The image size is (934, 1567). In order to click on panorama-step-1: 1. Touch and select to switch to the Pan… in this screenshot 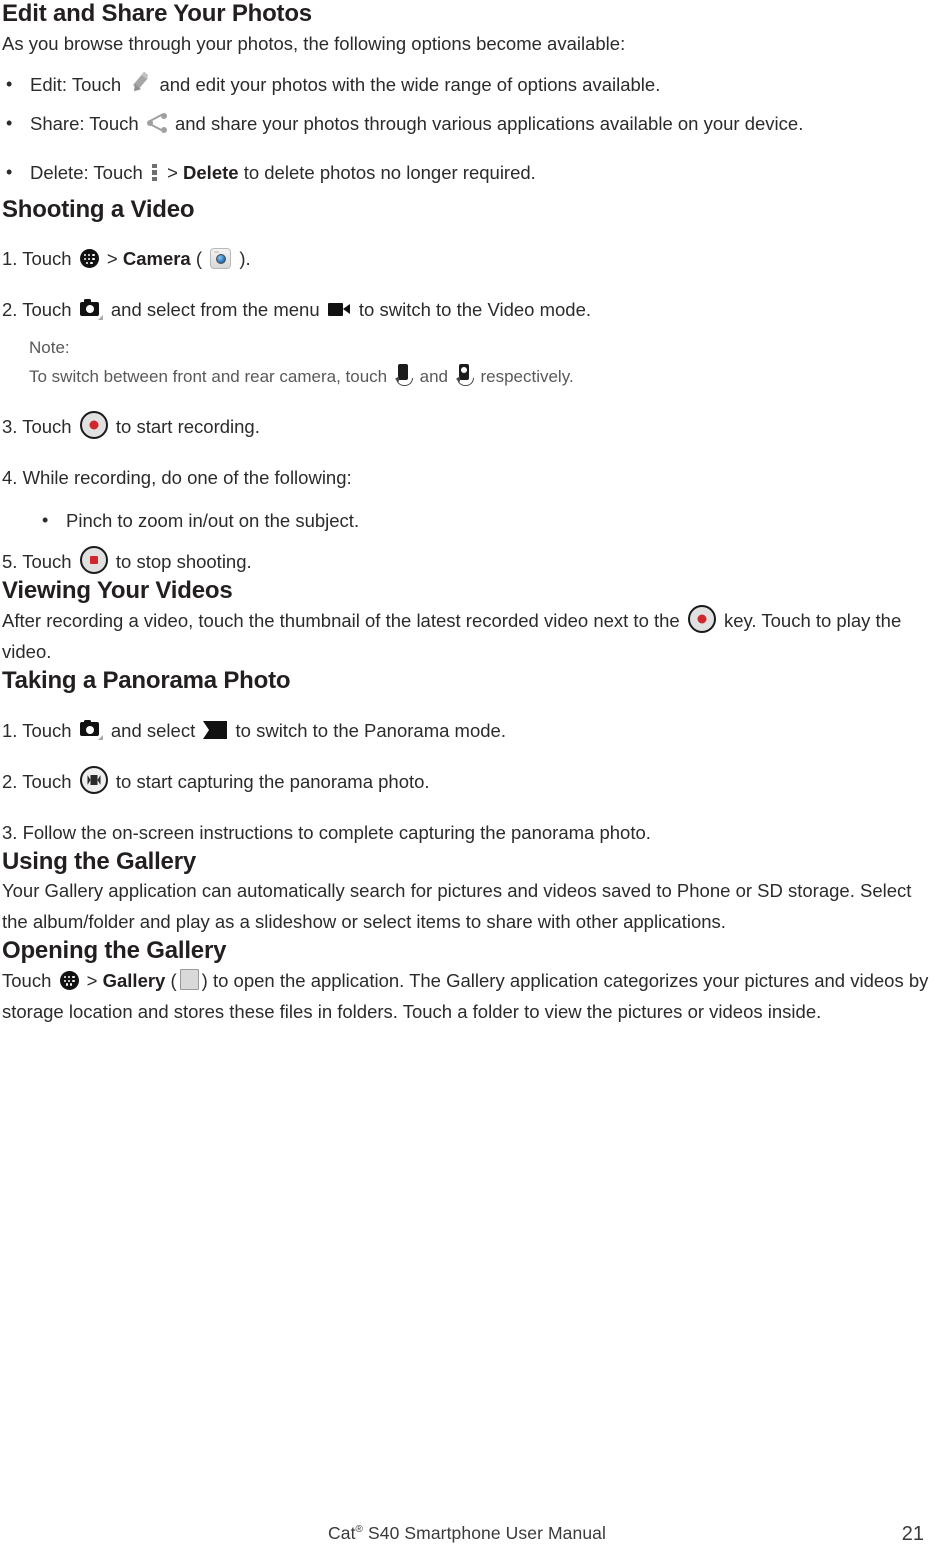, I will do `click(467, 730)`.